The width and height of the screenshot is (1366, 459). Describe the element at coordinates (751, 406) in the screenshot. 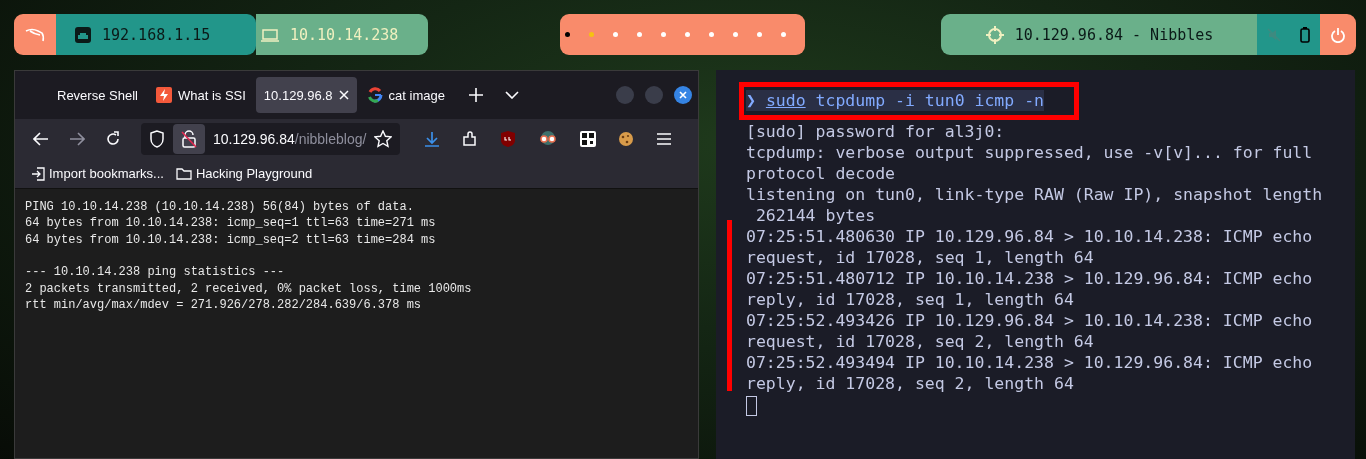

I see `terminal-cursor` at that location.